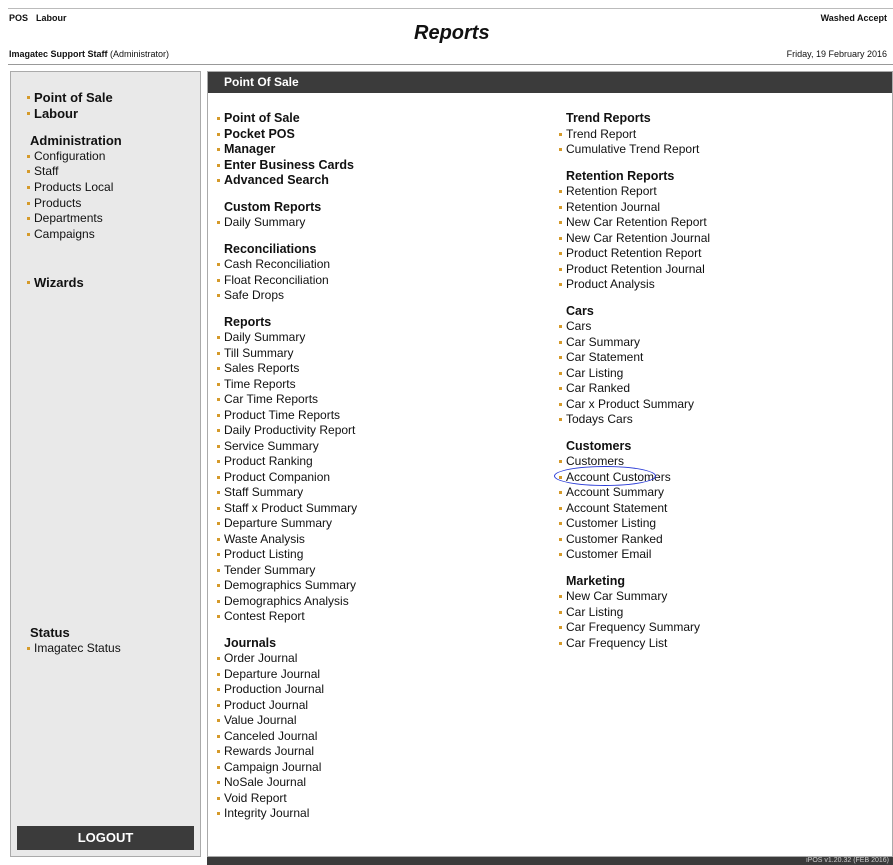 The height and width of the screenshot is (865, 893). I want to click on journal-link: Production Journal, so click(287, 690).